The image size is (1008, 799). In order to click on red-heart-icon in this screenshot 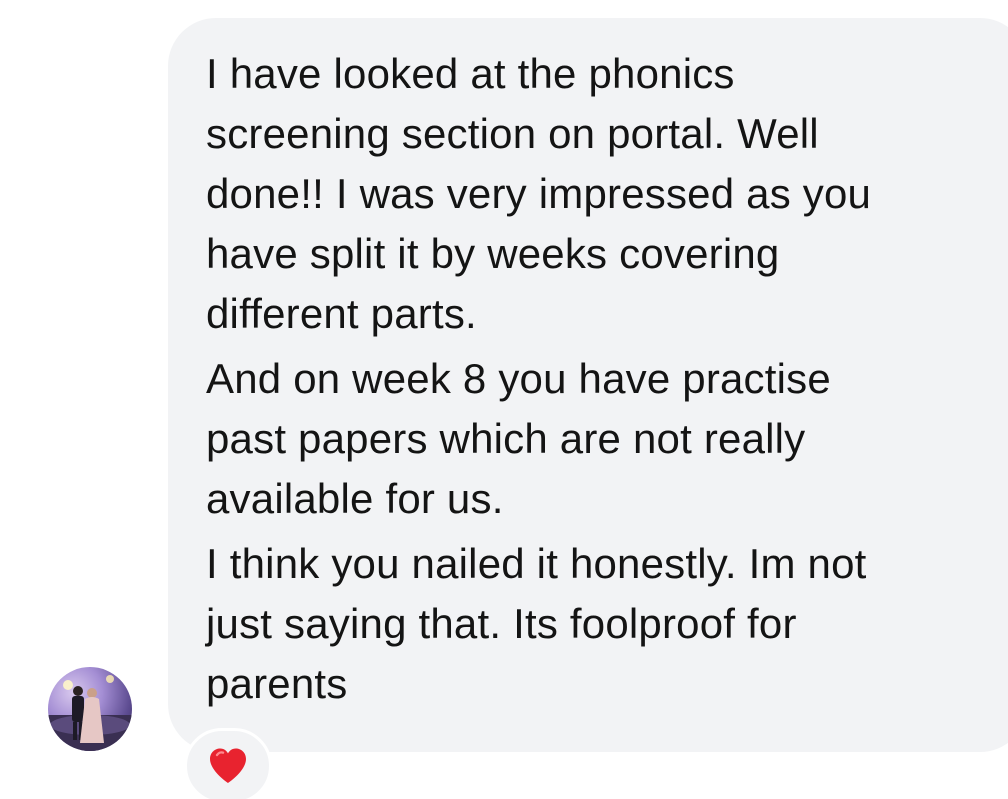, I will do `click(228, 765)`.